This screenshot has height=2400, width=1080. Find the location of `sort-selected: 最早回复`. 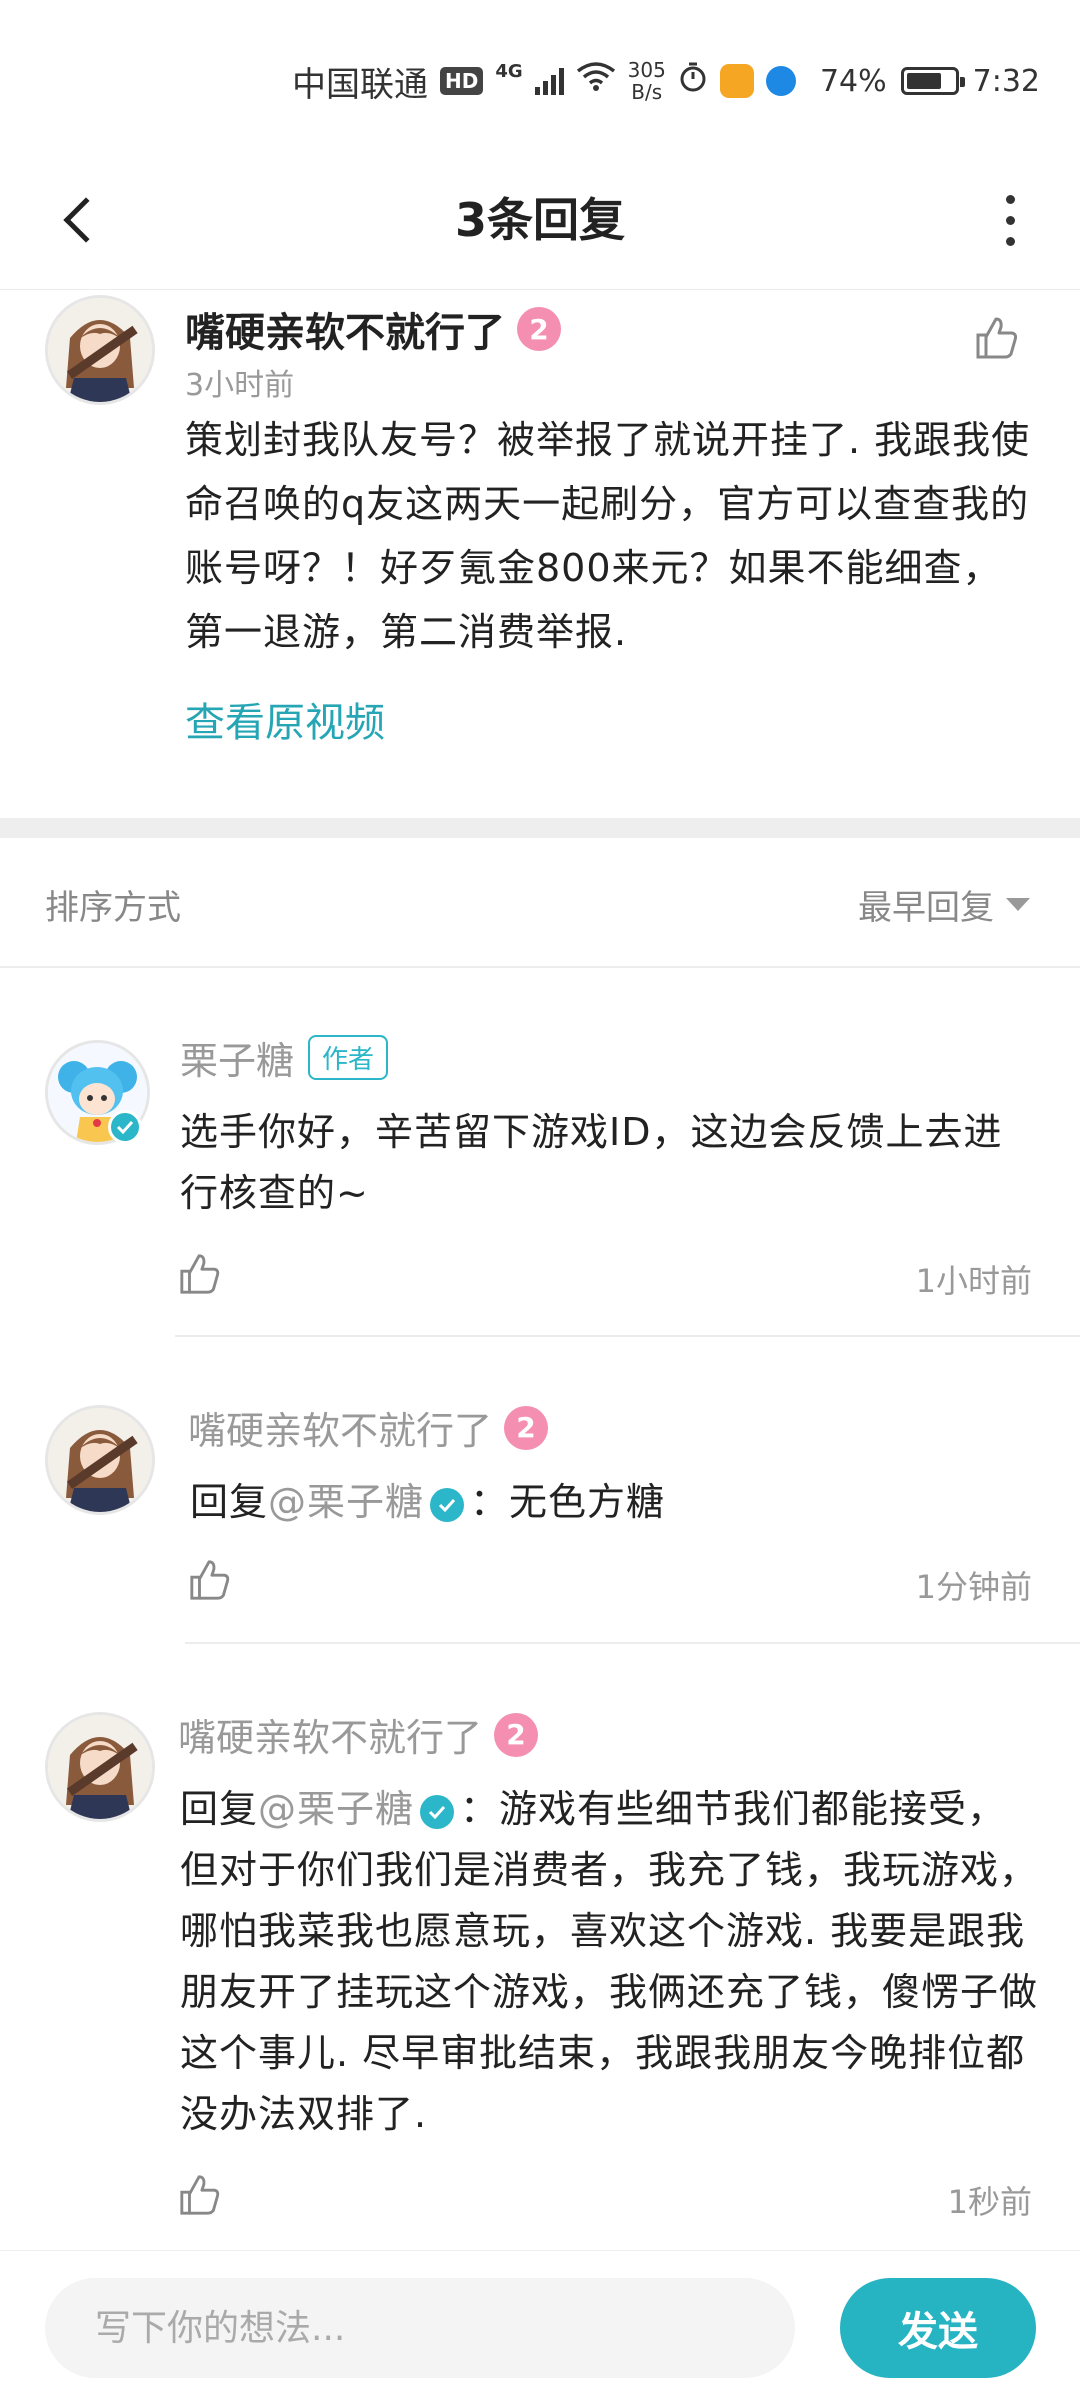

sort-selected: 最早回复 is located at coordinates (926, 908).